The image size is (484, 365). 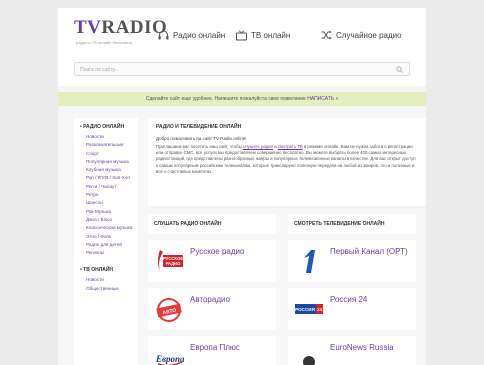 I want to click on tv-card-rossiya24: РОССИЯ 24 Россия 24, so click(x=352, y=309).